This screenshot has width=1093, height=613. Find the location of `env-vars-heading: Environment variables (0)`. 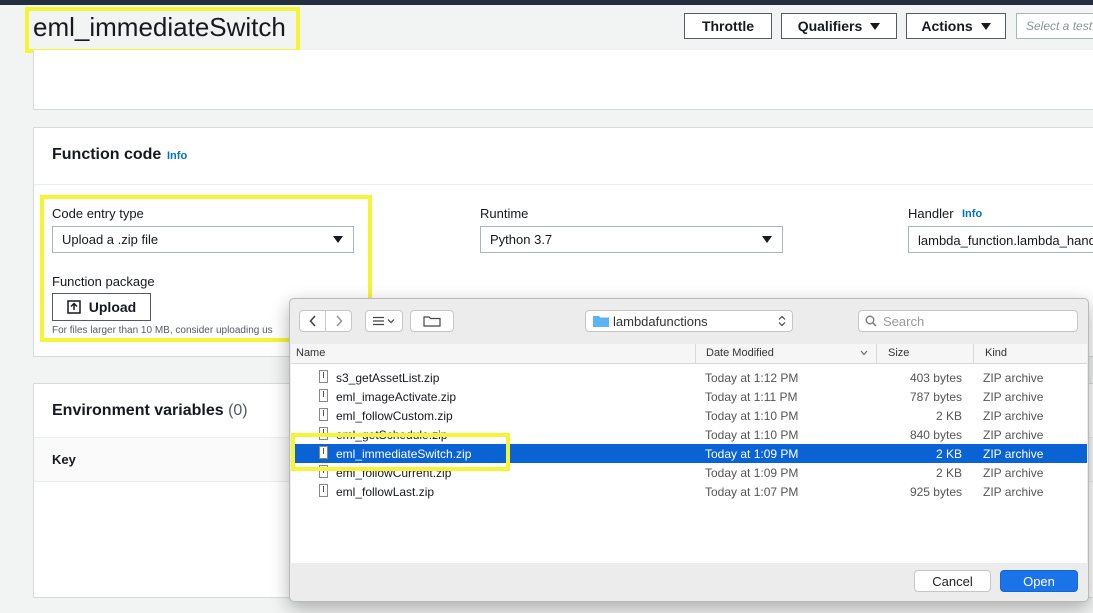

env-vars-heading: Environment variables (0) is located at coordinates (150, 410).